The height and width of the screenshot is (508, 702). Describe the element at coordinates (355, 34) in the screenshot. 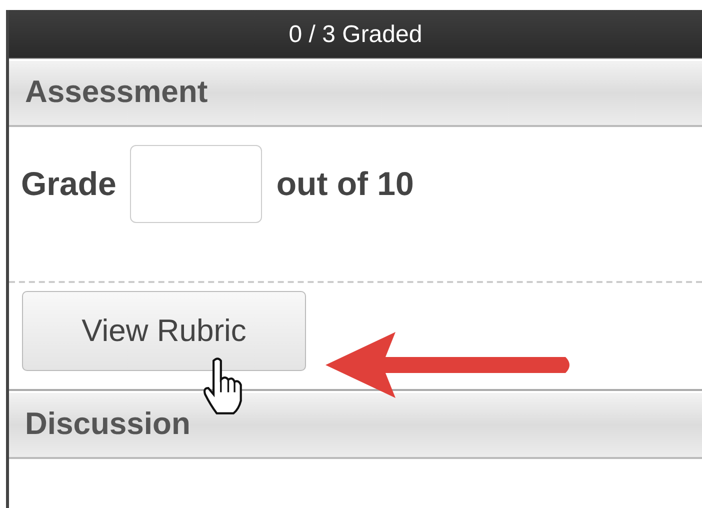

I see `header-bar: 0 / 3 Graded` at that location.